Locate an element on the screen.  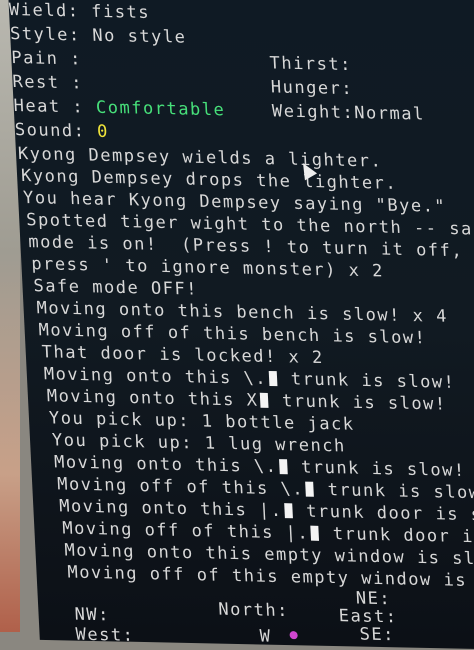
style-label: Style: is located at coordinates (45, 34).